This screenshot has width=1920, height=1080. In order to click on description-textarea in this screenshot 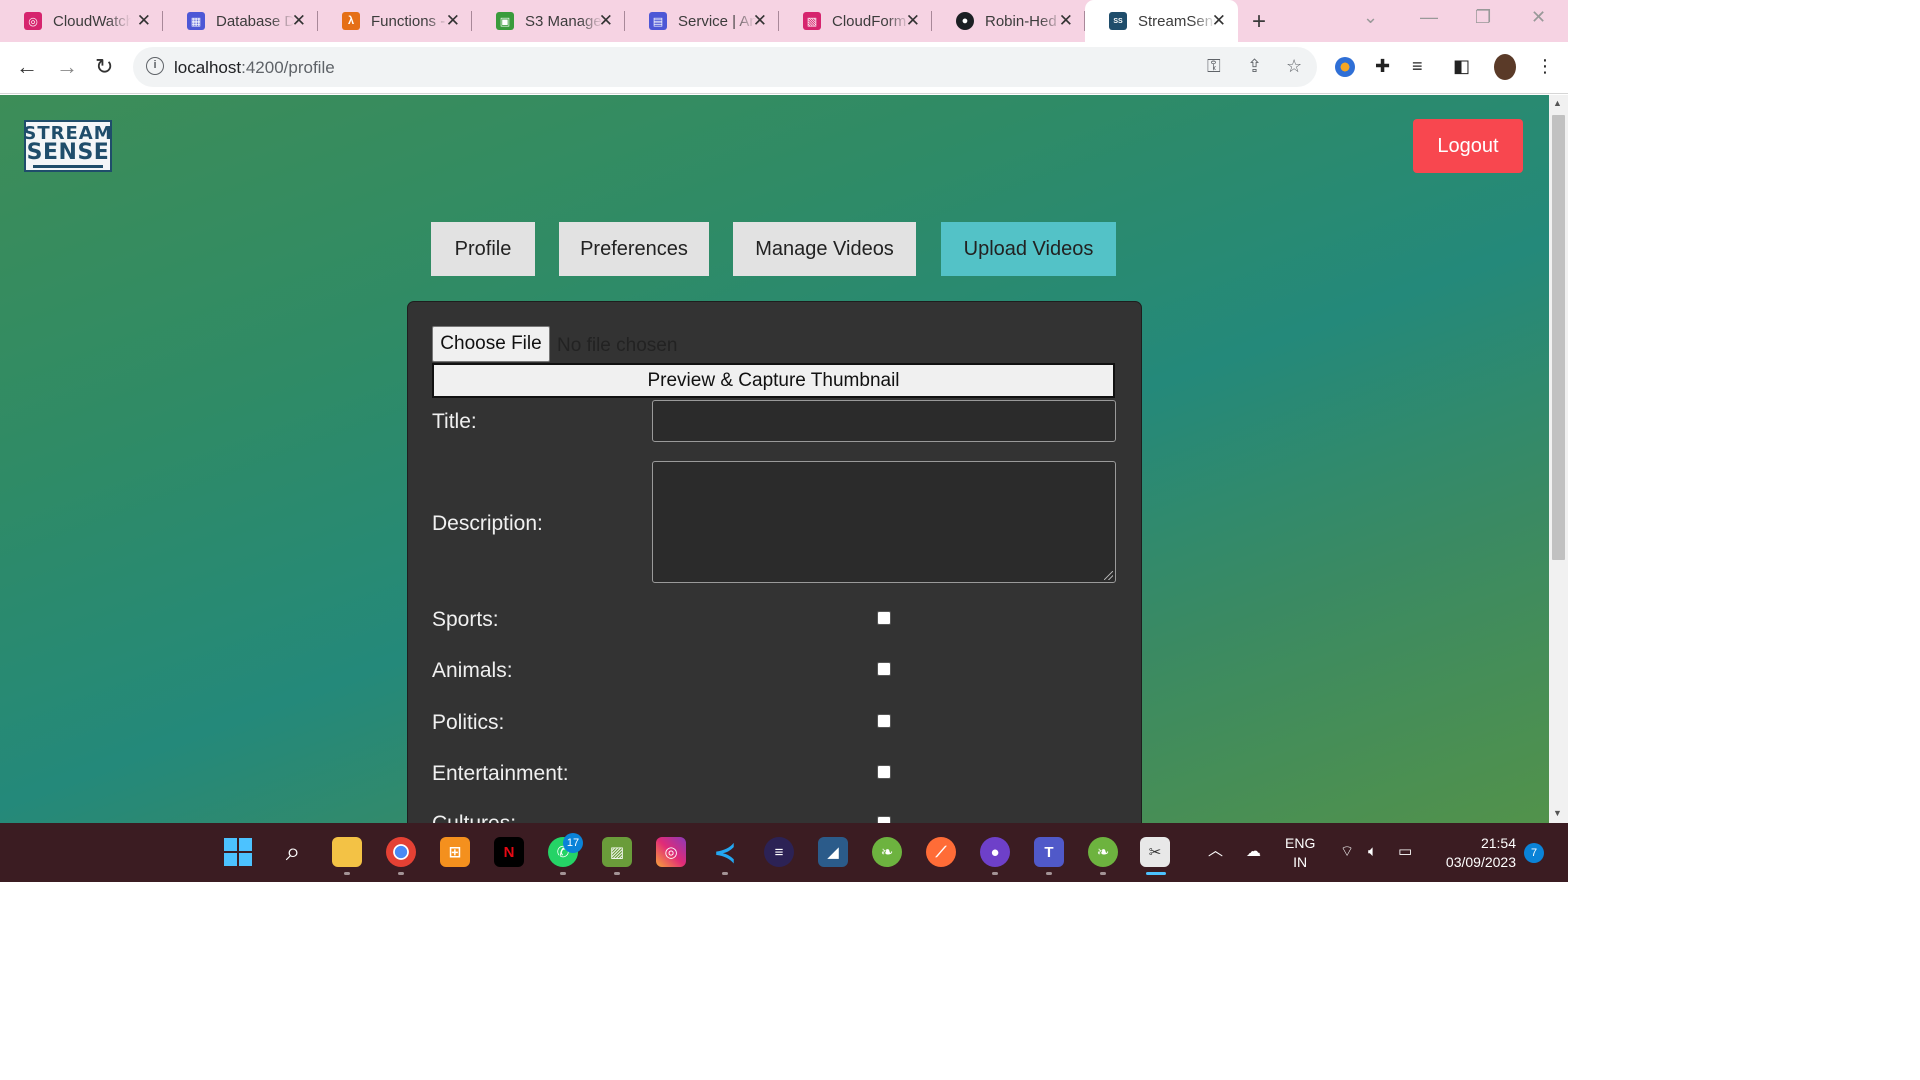, I will do `click(884, 522)`.